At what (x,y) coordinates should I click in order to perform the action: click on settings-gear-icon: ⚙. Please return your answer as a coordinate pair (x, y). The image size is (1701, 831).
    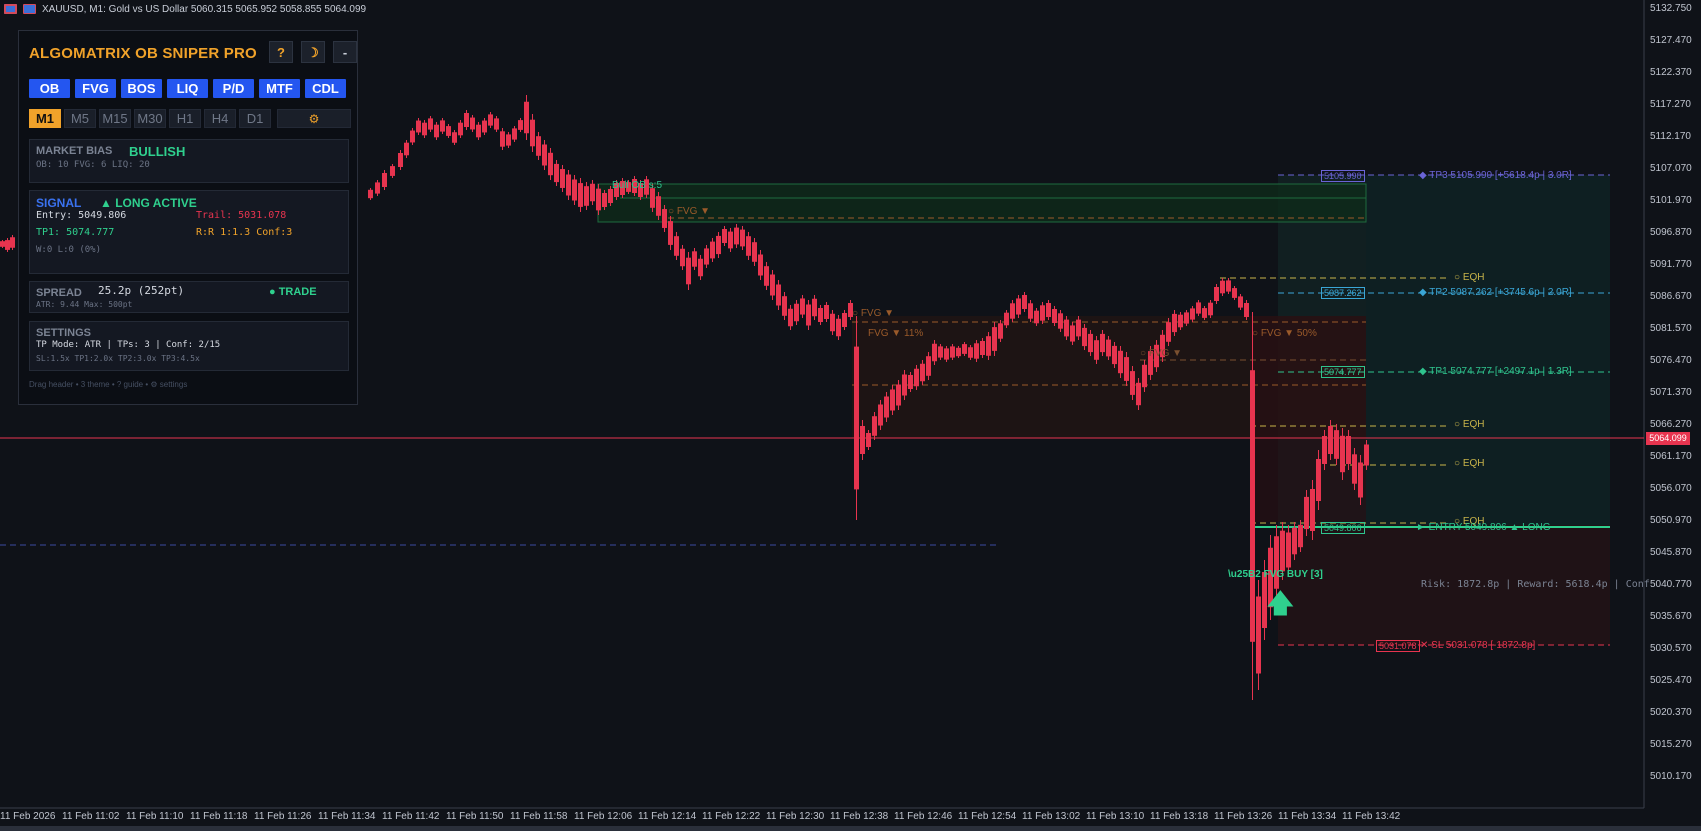
    Looking at the image, I should click on (314, 118).